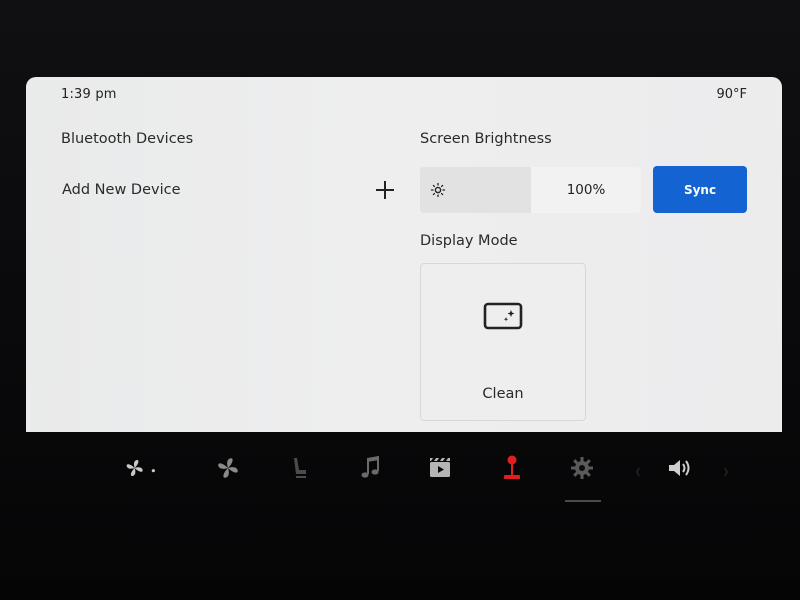  I want to click on fan-low-button, so click(140, 468).